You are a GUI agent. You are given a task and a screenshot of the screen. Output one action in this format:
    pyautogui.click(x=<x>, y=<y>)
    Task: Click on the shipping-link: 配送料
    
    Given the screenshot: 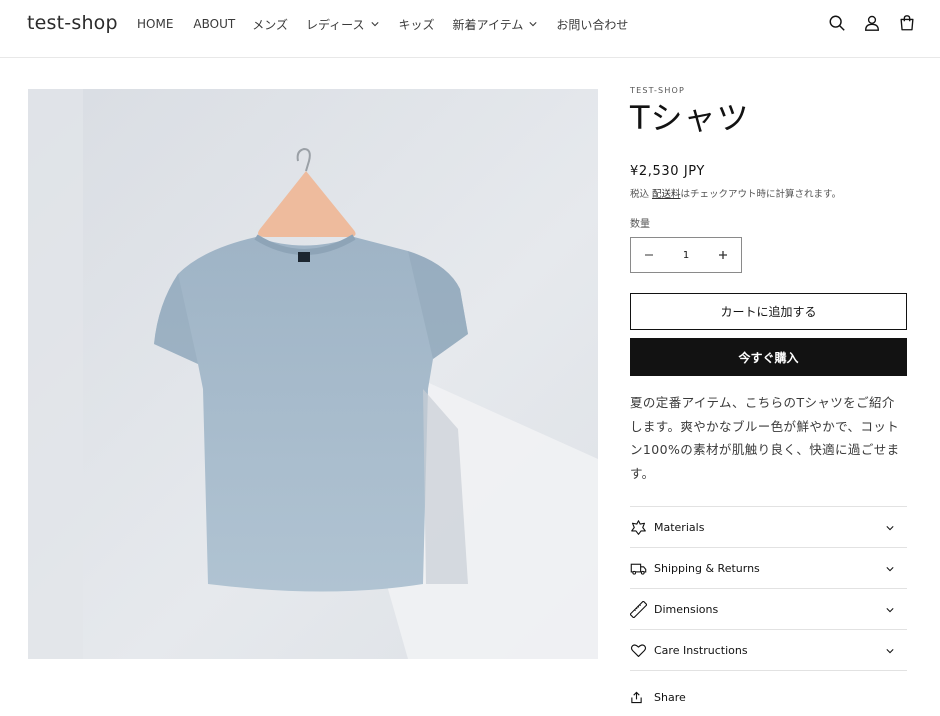 What is the action you would take?
    pyautogui.click(x=666, y=194)
    